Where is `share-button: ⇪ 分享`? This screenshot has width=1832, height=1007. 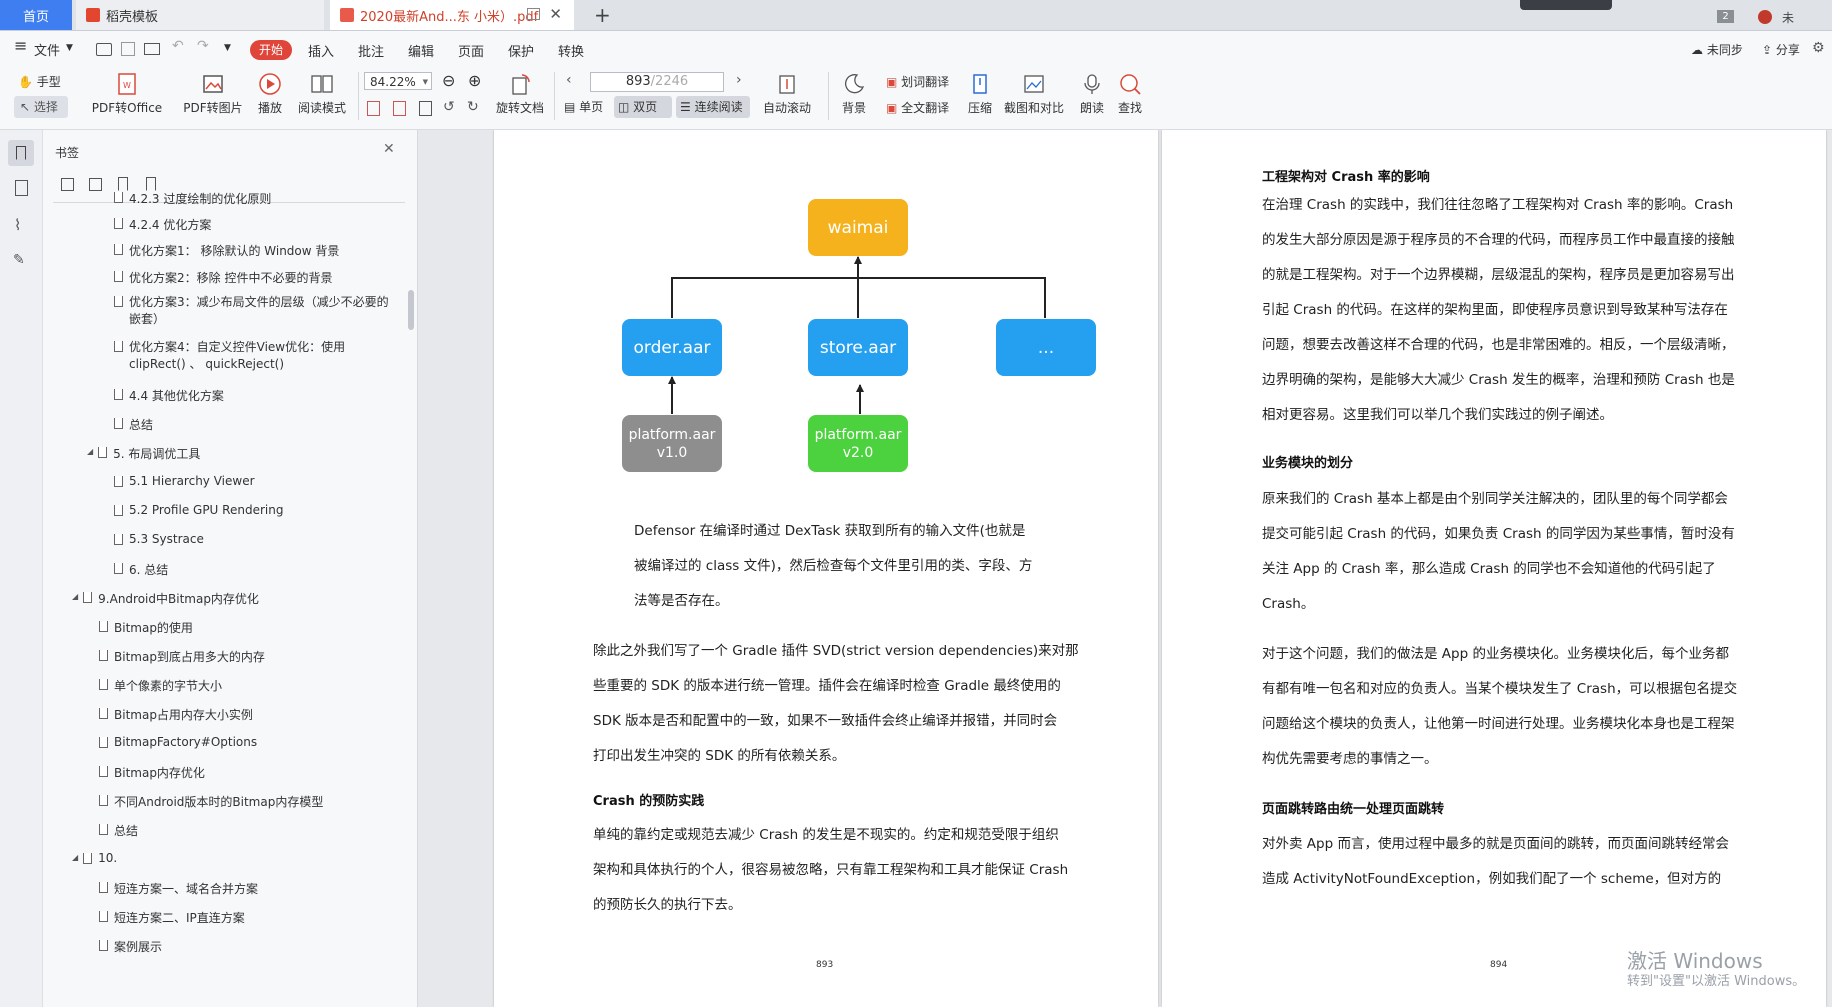 share-button: ⇪ 分享 is located at coordinates (1781, 49).